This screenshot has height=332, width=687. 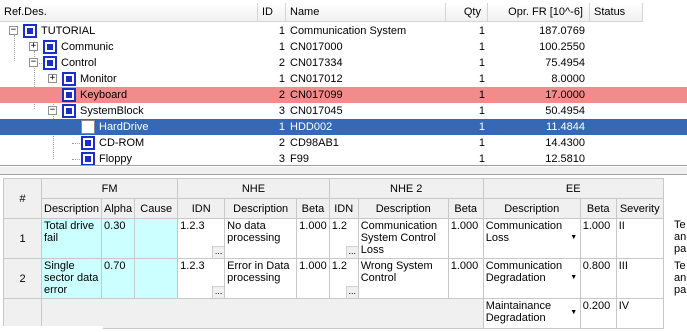 What do you see at coordinates (316, 47) in the screenshot?
I see `row-name: CN017000` at bounding box center [316, 47].